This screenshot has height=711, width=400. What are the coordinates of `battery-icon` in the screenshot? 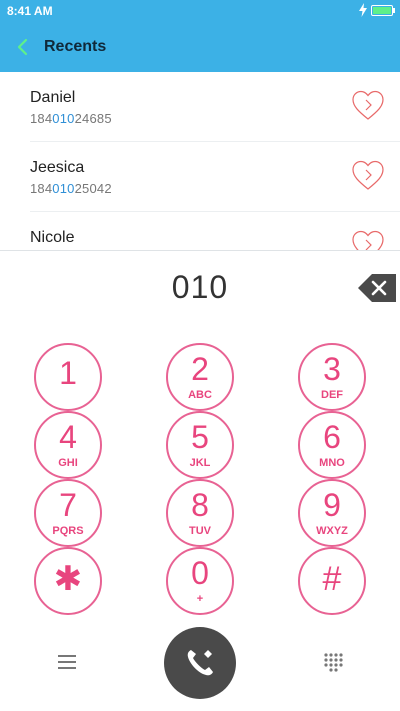 It's located at (383, 10).